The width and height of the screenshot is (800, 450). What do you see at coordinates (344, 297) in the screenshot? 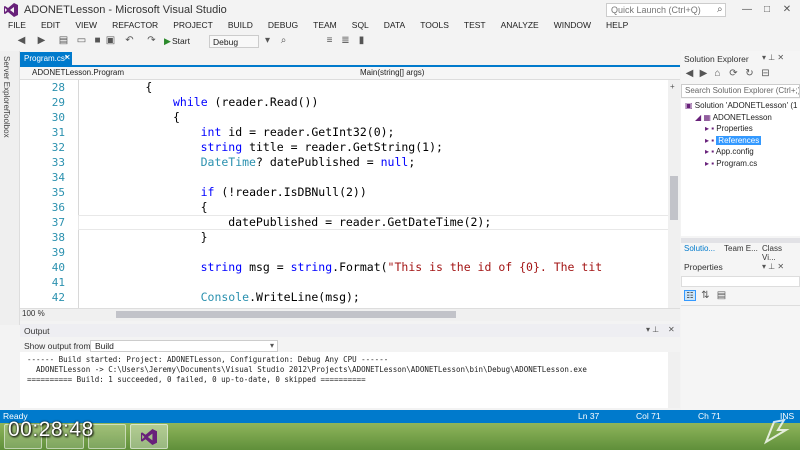
I see `code-line: 42 Console.WriteLine(msg);` at bounding box center [344, 297].